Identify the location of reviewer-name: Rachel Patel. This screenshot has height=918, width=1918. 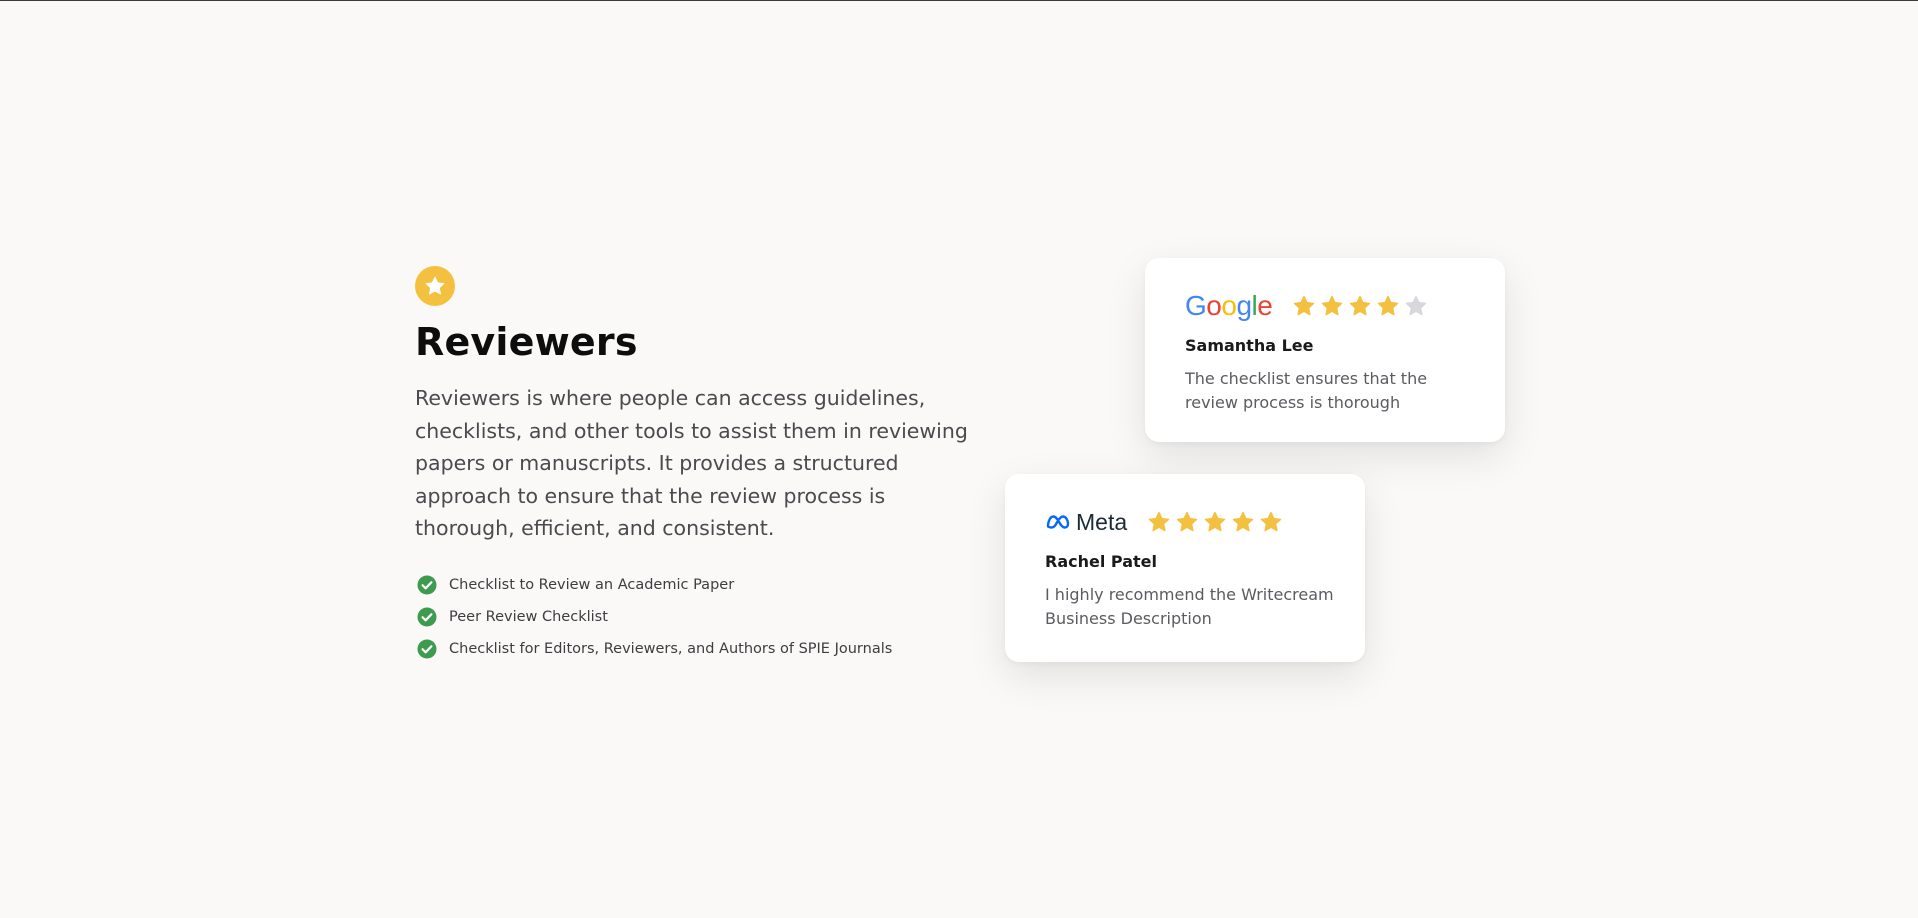
(1101, 561).